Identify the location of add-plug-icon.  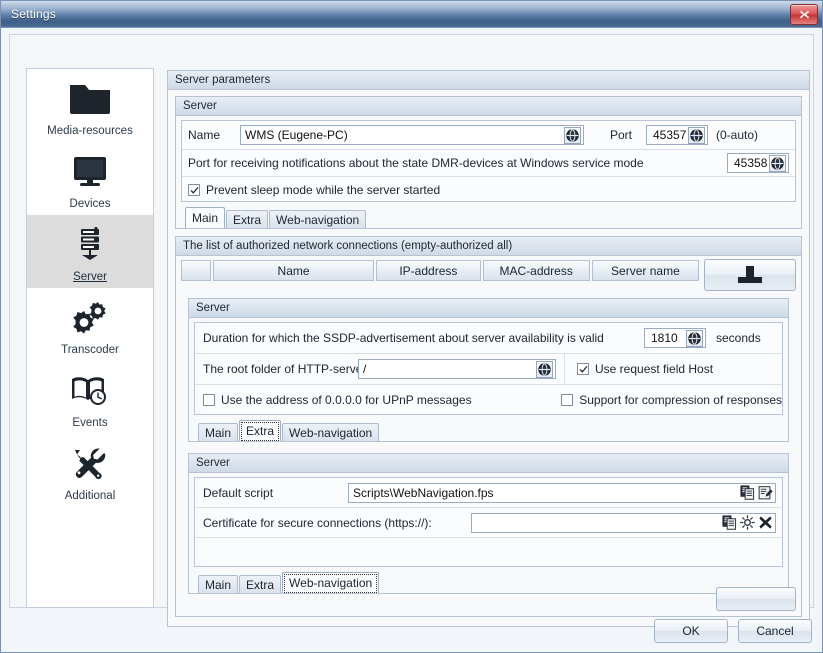
(750, 274).